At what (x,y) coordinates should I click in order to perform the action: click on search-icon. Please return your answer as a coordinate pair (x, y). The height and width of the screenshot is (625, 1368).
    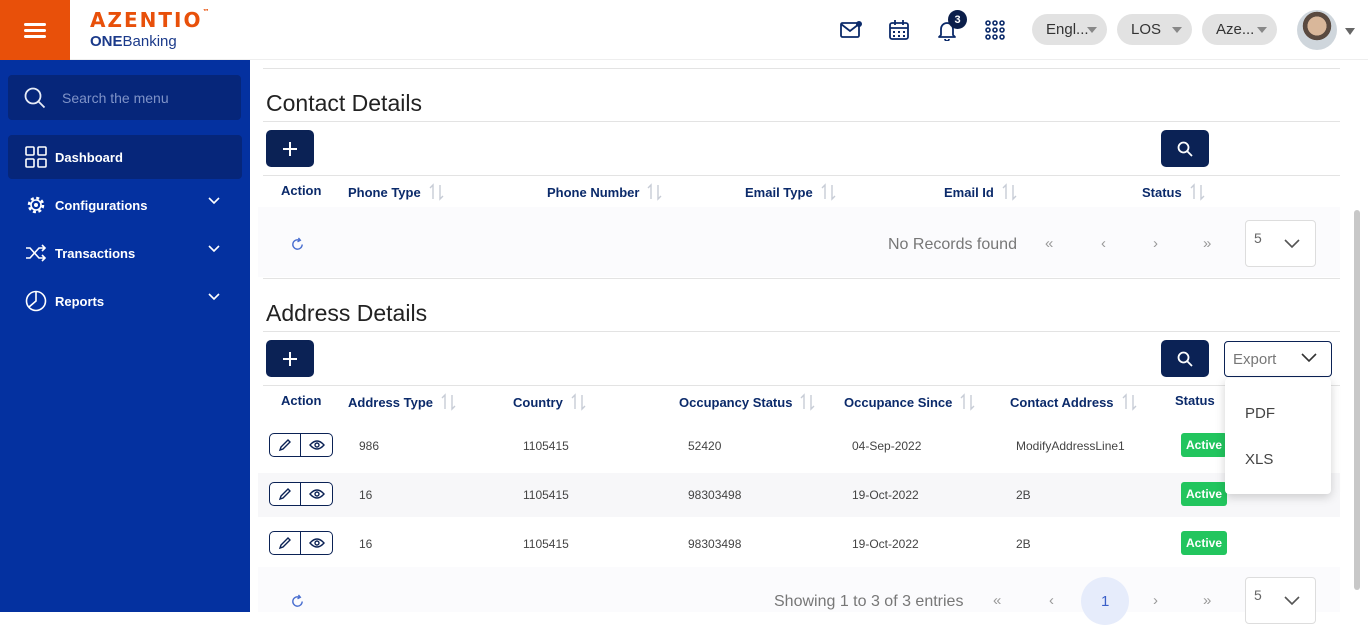
    Looking at the image, I should click on (1185, 359).